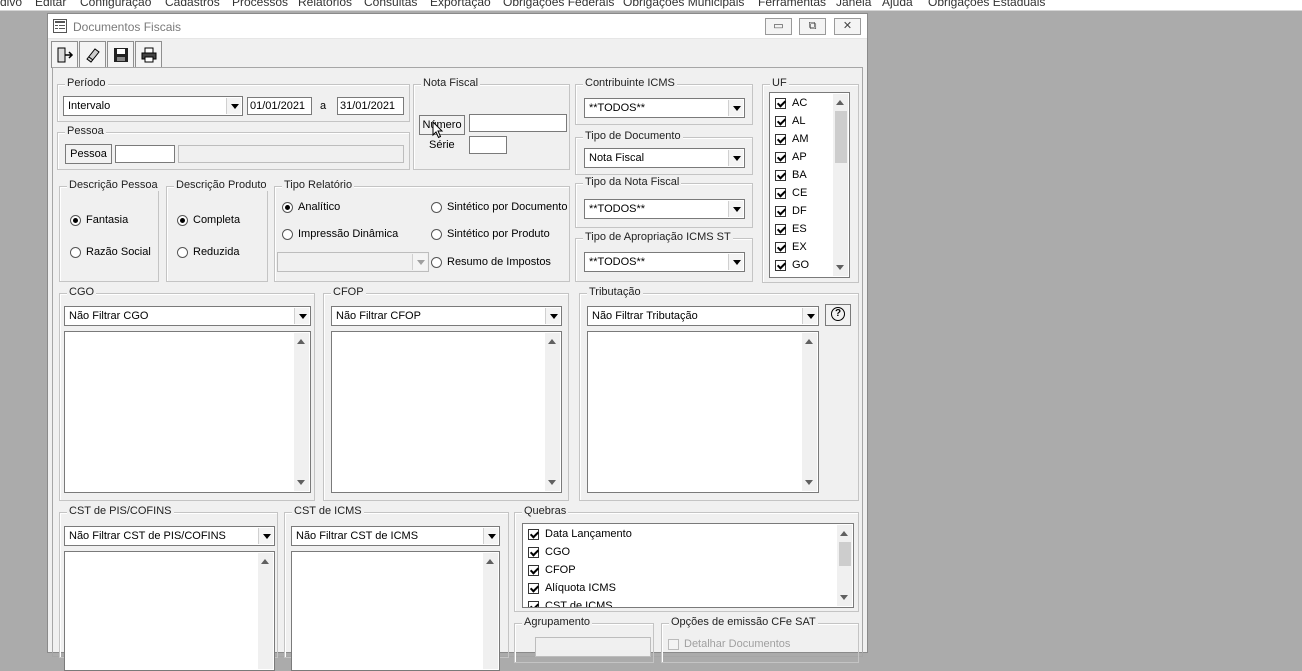 This screenshot has height=671, width=1302. What do you see at coordinates (840, 185) in the screenshot?
I see `uf-scrollbar` at bounding box center [840, 185].